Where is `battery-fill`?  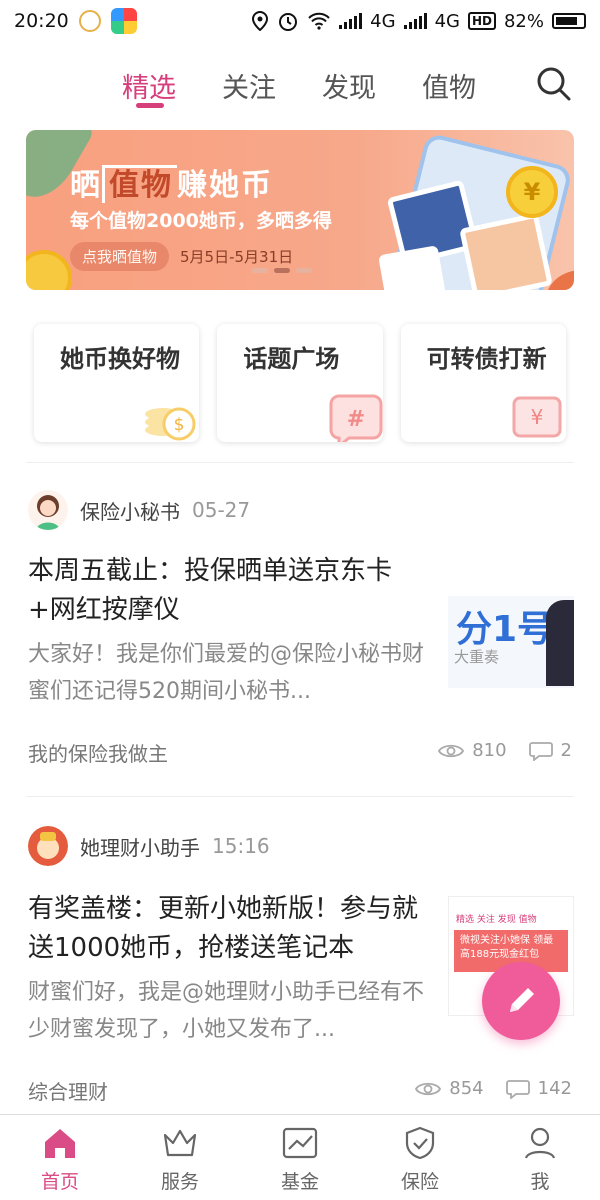 battery-fill is located at coordinates (567, 21).